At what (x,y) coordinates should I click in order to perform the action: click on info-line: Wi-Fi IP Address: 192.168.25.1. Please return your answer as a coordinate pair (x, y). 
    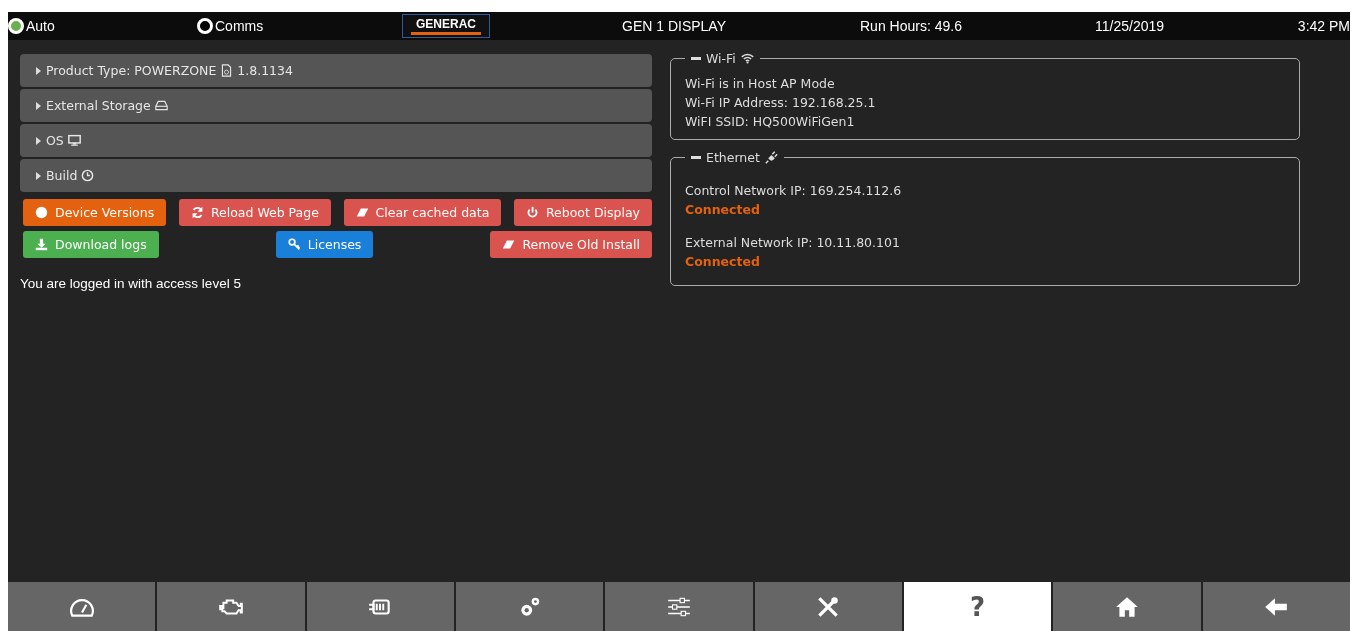
    Looking at the image, I should click on (781, 103).